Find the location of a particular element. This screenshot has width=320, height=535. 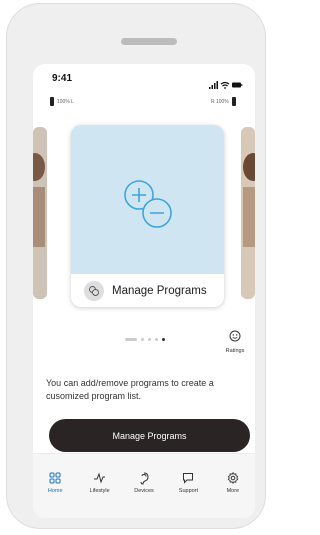

previous-card is located at coordinates (40, 213).